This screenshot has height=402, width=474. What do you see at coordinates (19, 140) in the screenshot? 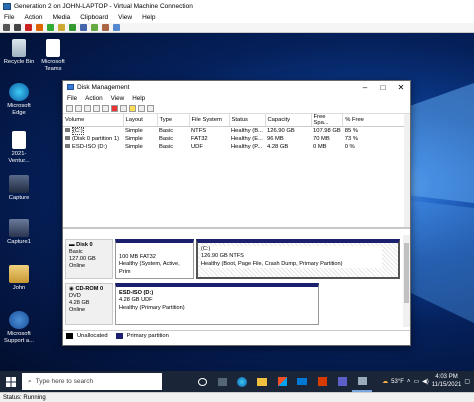
I see `document-icon` at bounding box center [19, 140].